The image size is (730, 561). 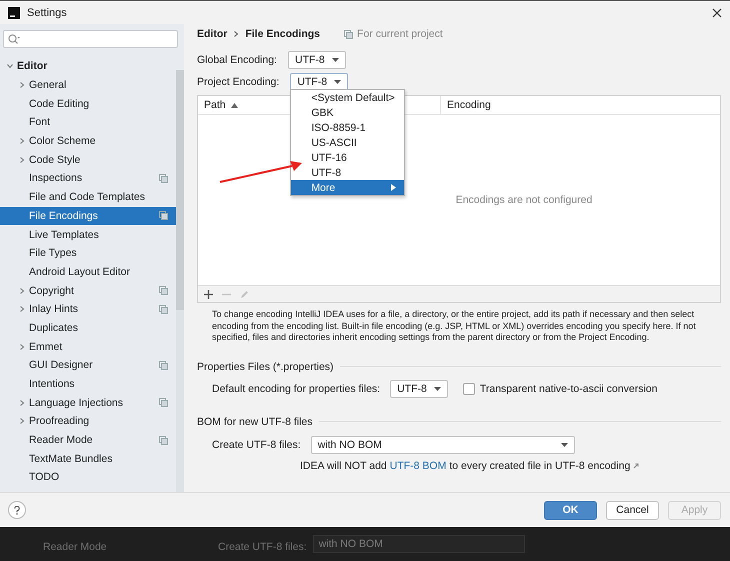 What do you see at coordinates (265, 366) in the screenshot?
I see `section-title: Properties Files (*.properties)` at bounding box center [265, 366].